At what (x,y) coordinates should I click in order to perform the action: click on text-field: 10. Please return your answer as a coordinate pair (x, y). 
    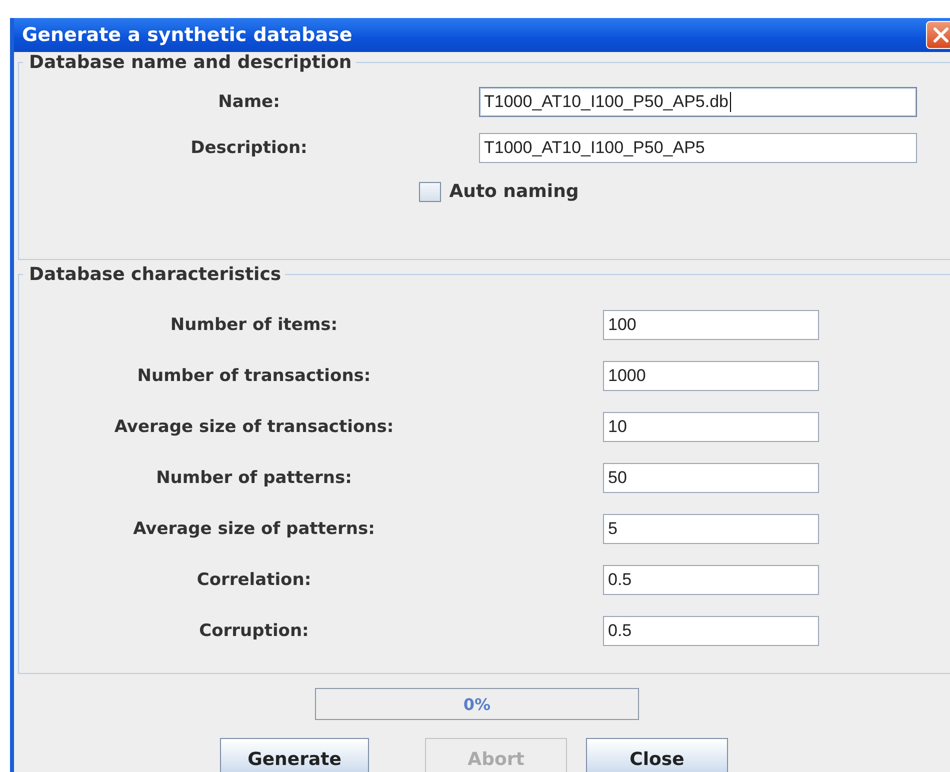
    Looking at the image, I should click on (711, 427).